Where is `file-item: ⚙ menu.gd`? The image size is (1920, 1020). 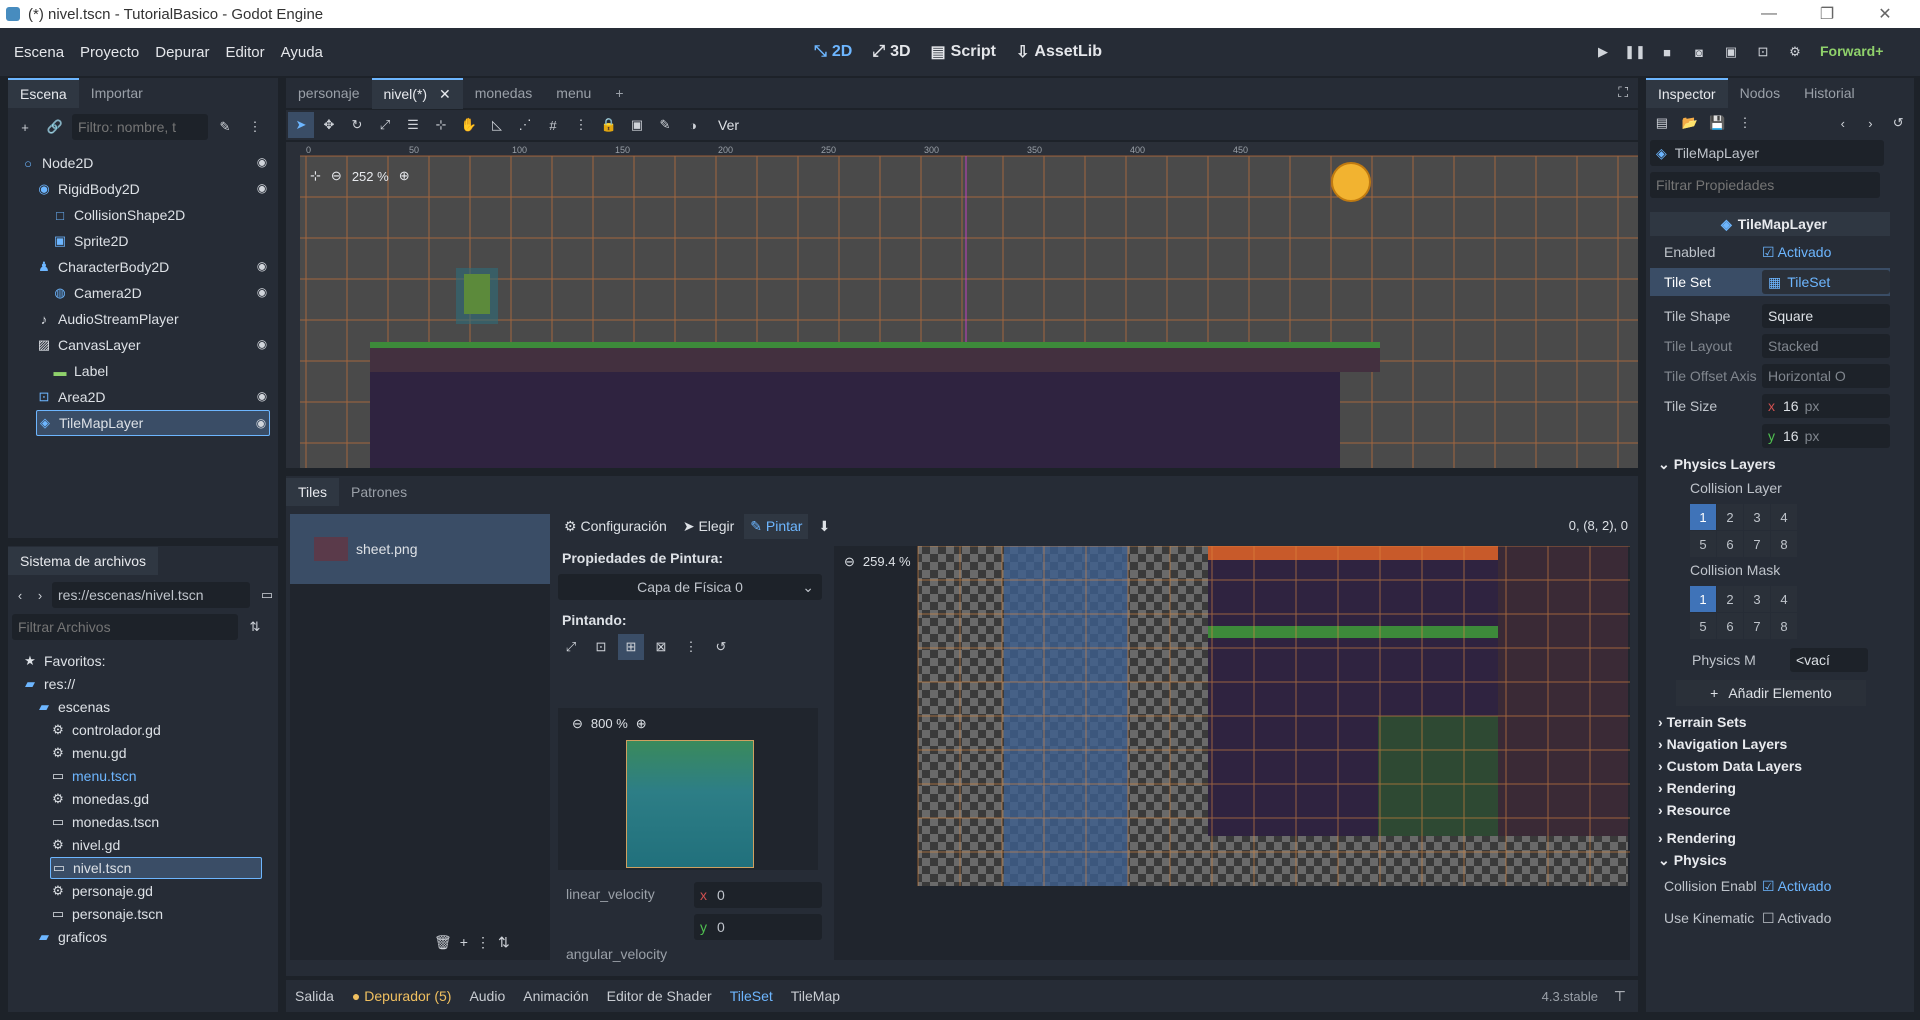 file-item: ⚙ menu.gd is located at coordinates (156, 753).